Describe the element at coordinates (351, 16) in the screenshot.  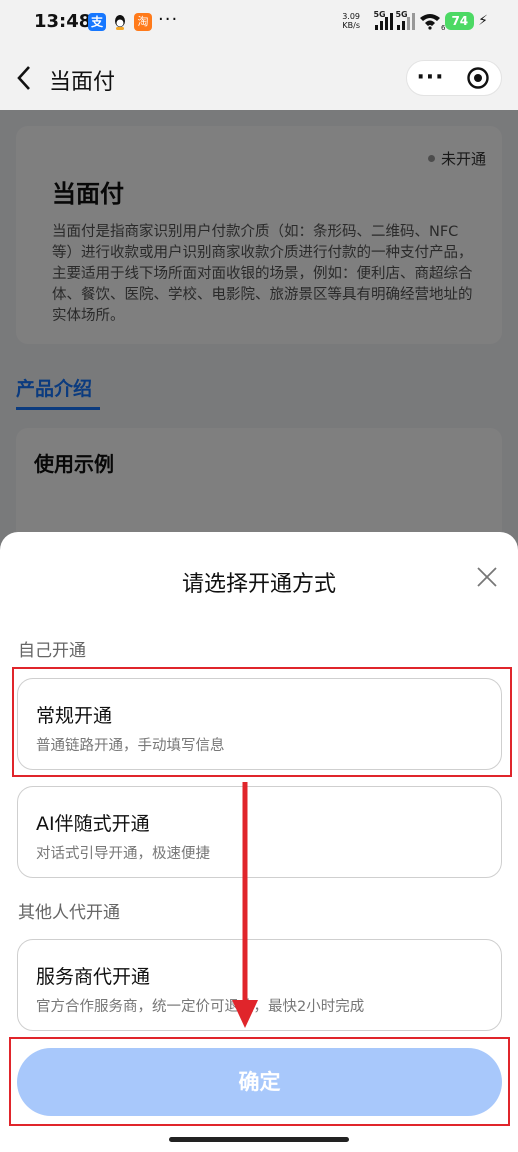
I see `net-speed-value: 3.09` at that location.